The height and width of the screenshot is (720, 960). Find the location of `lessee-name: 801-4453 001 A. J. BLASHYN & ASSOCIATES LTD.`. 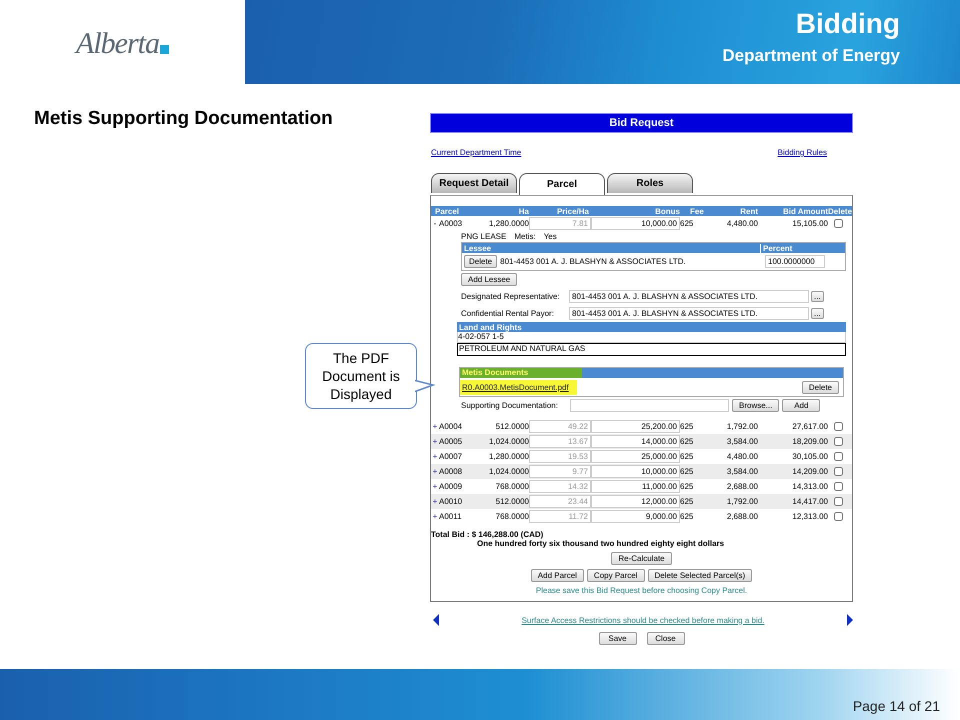

lessee-name: 801-4453 001 A. J. BLASHYN & ASSOCIATES LTD. is located at coordinates (593, 261).